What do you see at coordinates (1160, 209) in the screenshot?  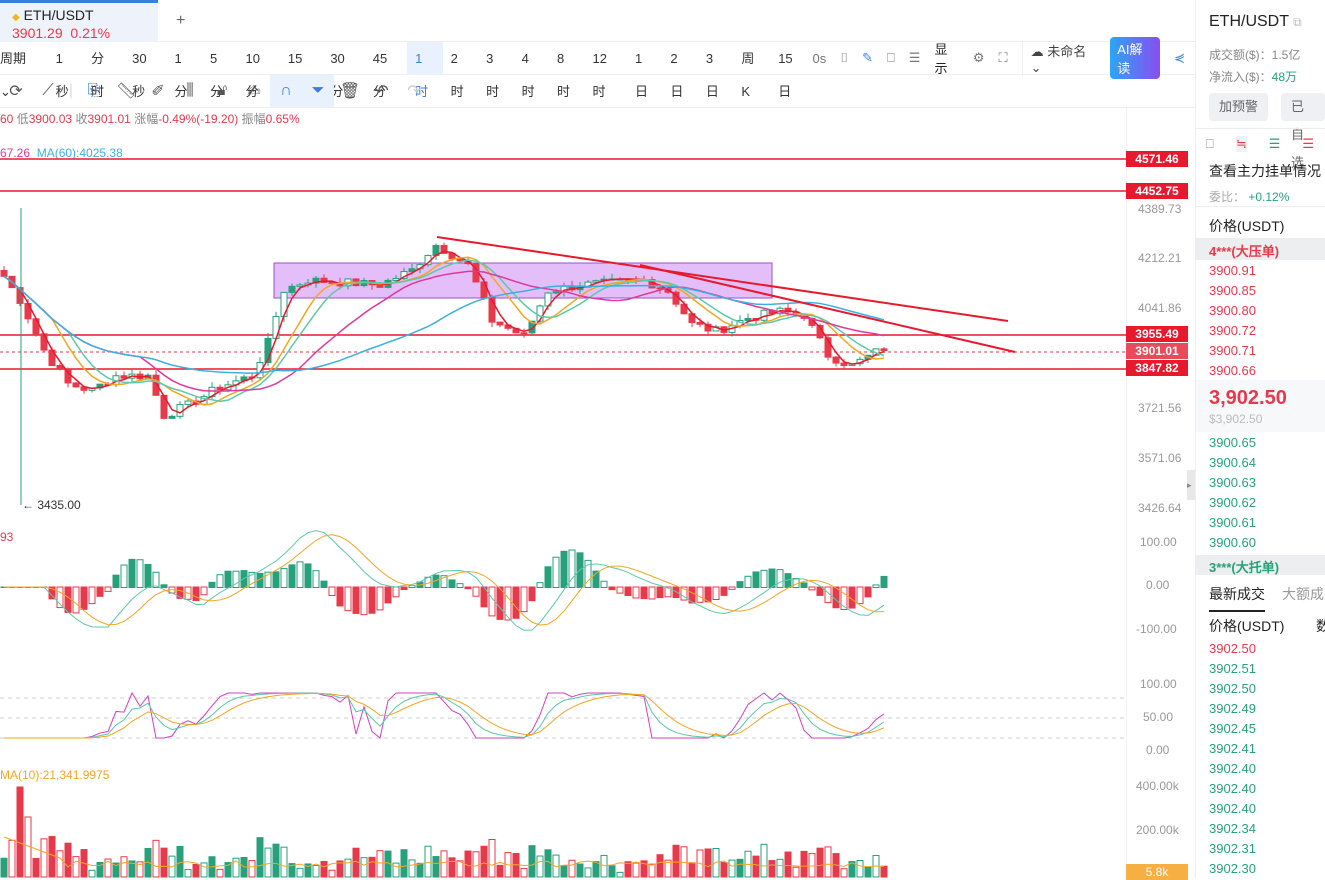 I see `axis-label: 4389.73` at bounding box center [1160, 209].